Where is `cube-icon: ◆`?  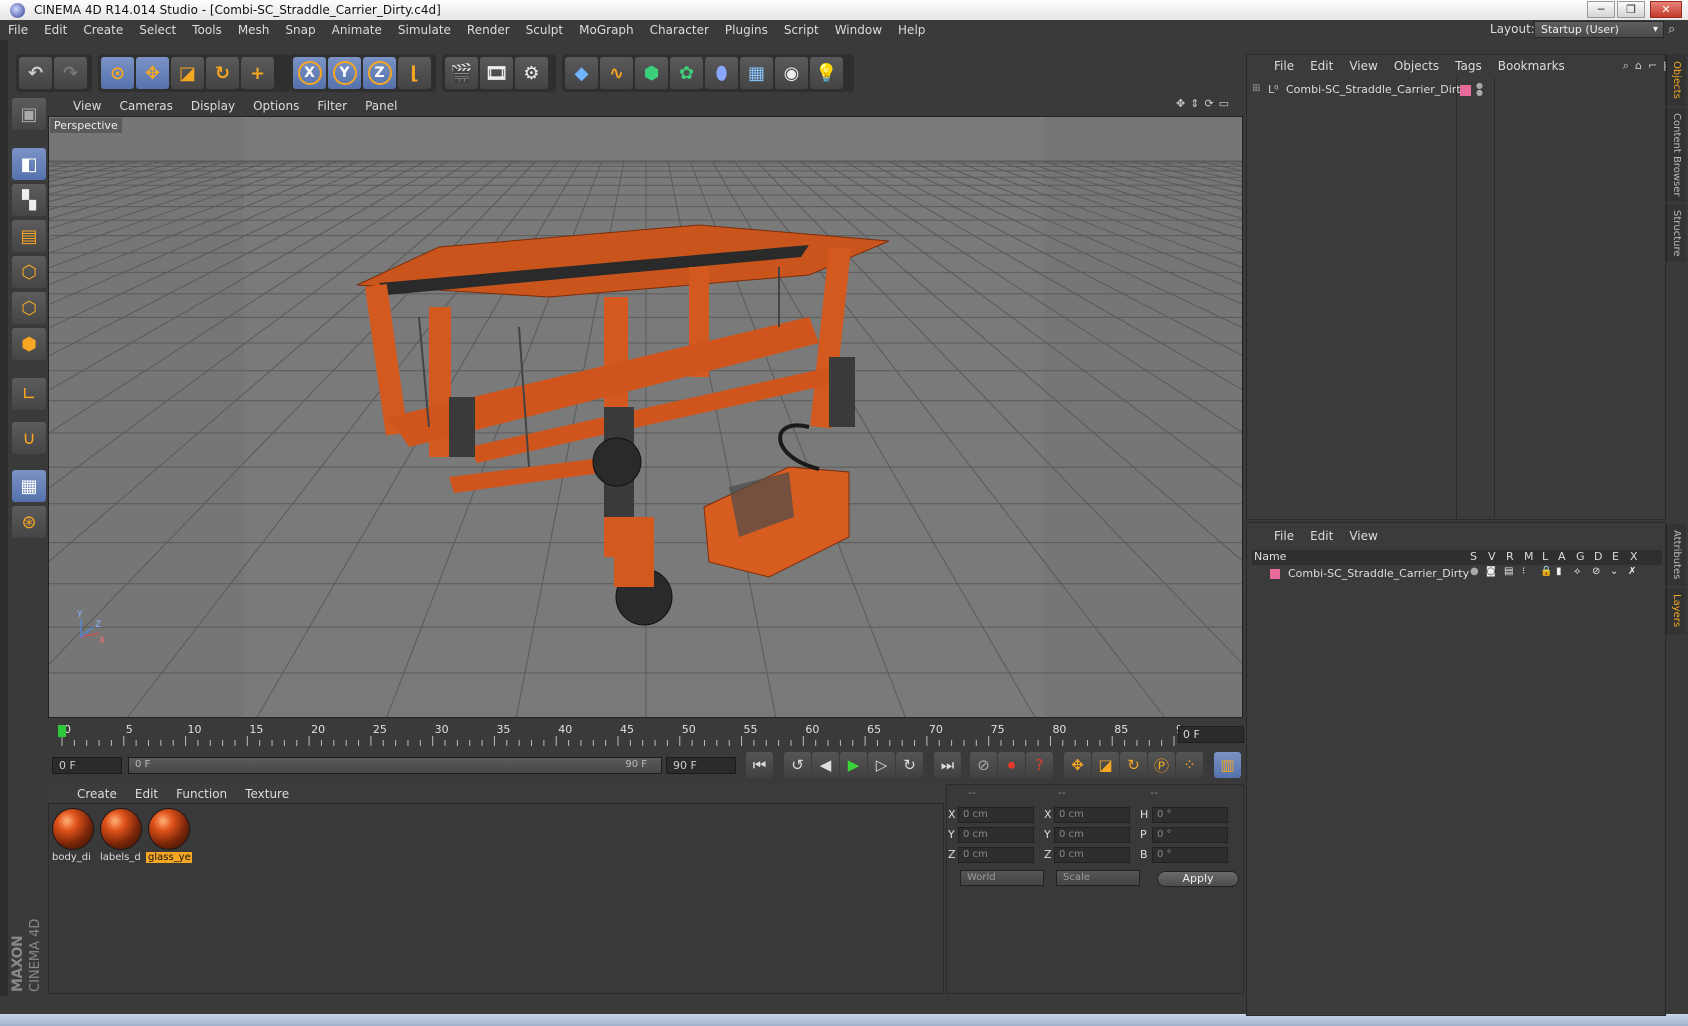 cube-icon: ◆ is located at coordinates (581, 73).